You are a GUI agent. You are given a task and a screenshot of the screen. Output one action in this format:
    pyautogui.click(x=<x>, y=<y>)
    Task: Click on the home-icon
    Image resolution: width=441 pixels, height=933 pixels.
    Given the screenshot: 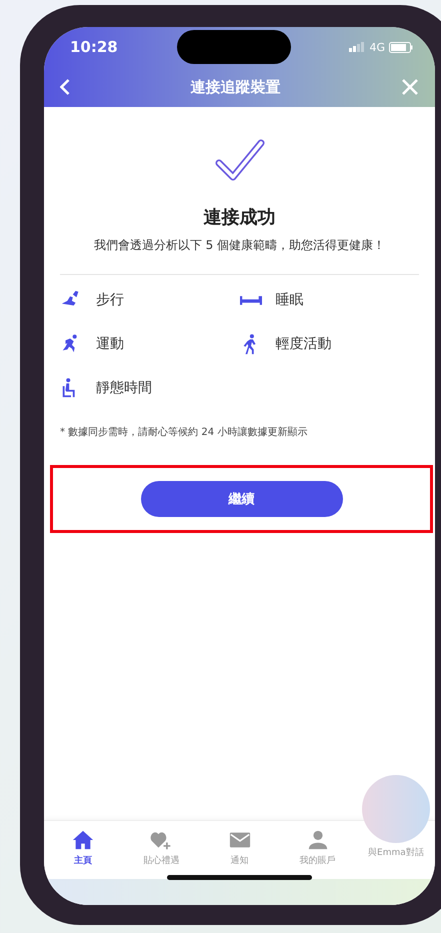 What is the action you would take?
    pyautogui.click(x=83, y=840)
    